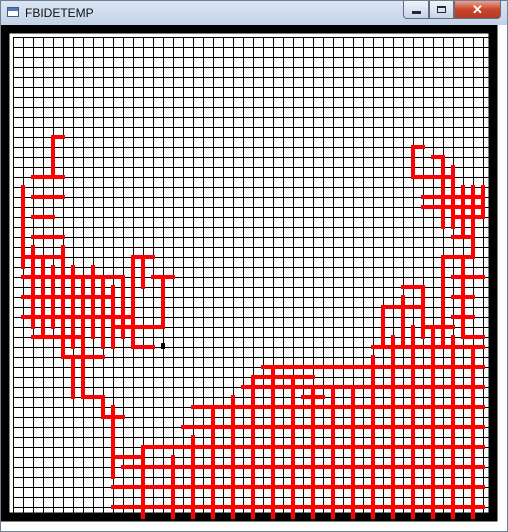 The image size is (508, 532). I want to click on minimize-icon, so click(416, 12).